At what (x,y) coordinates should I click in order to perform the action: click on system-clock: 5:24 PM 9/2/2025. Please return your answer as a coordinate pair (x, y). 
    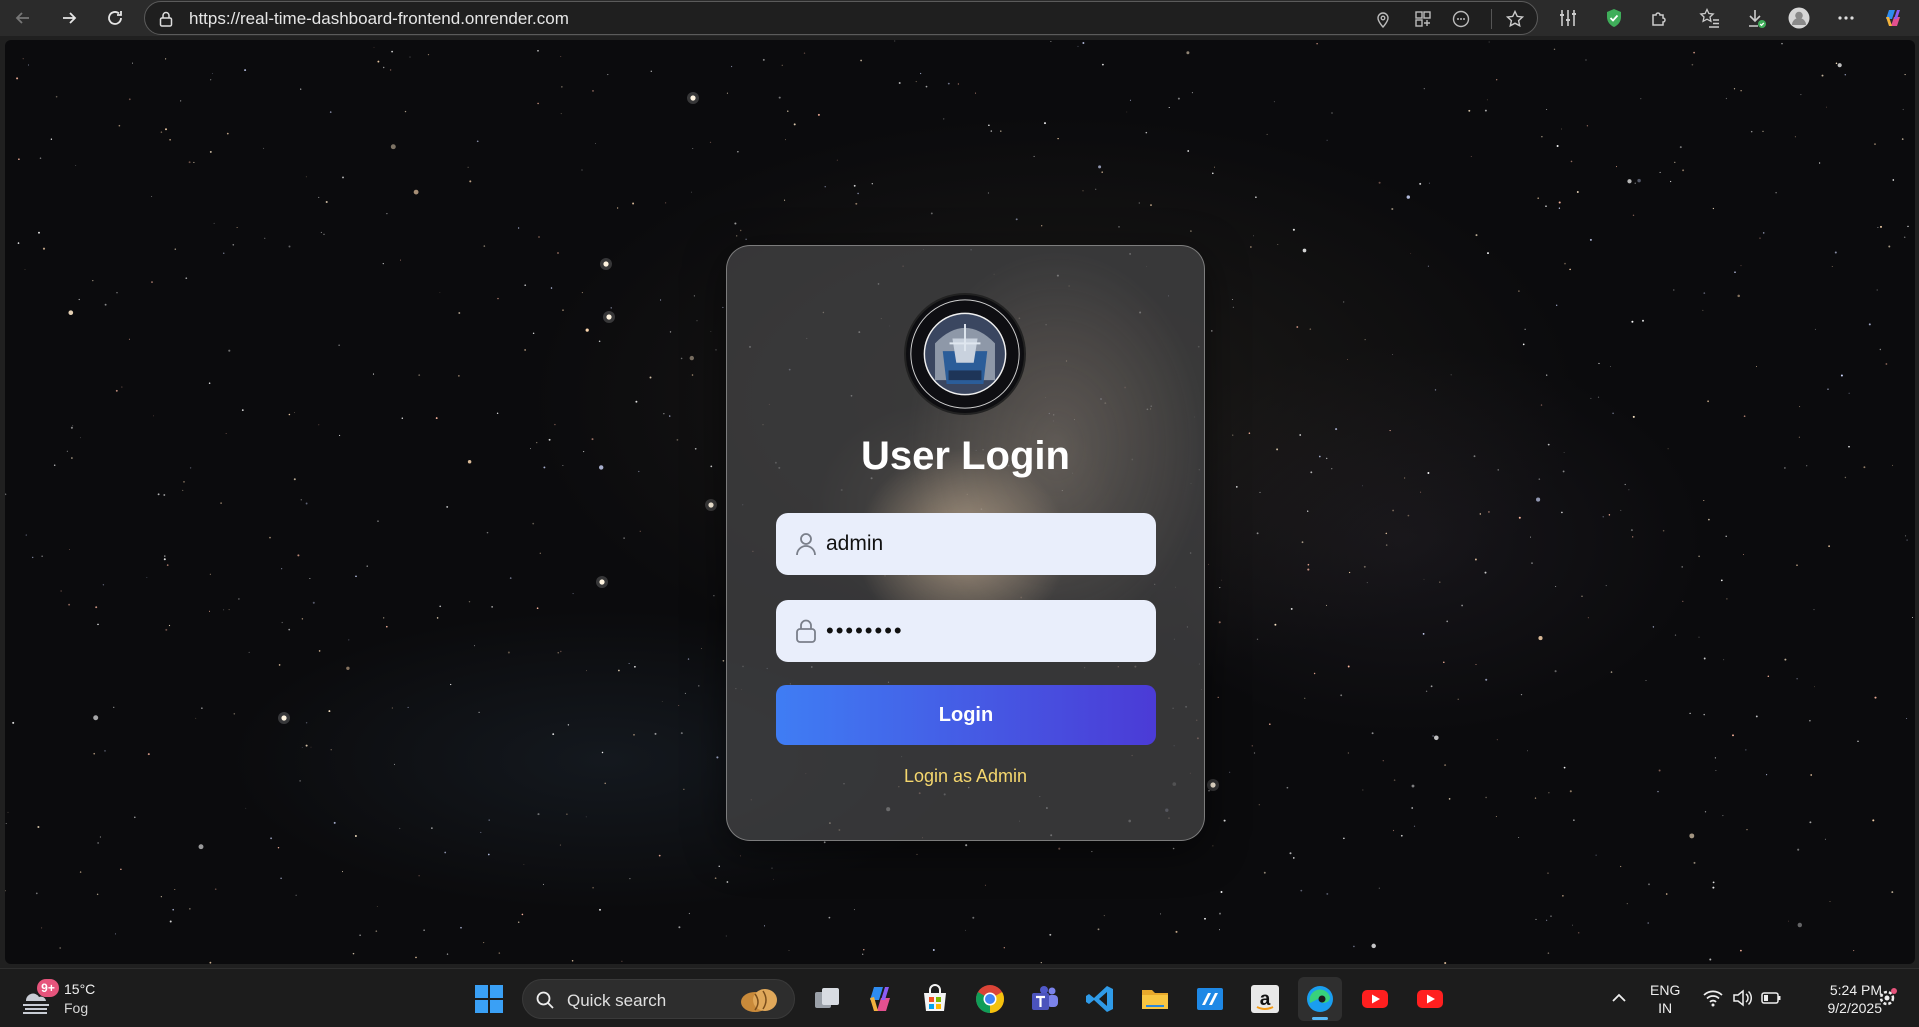
    Looking at the image, I should click on (1842, 999).